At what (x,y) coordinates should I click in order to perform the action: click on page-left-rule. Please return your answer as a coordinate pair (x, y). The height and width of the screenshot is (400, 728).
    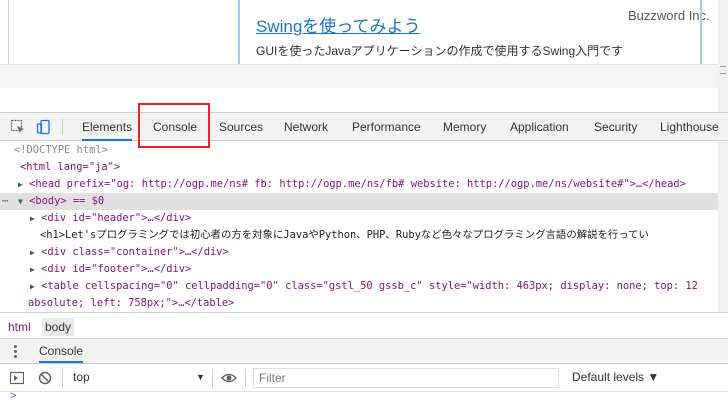
    Looking at the image, I should click on (8, 32).